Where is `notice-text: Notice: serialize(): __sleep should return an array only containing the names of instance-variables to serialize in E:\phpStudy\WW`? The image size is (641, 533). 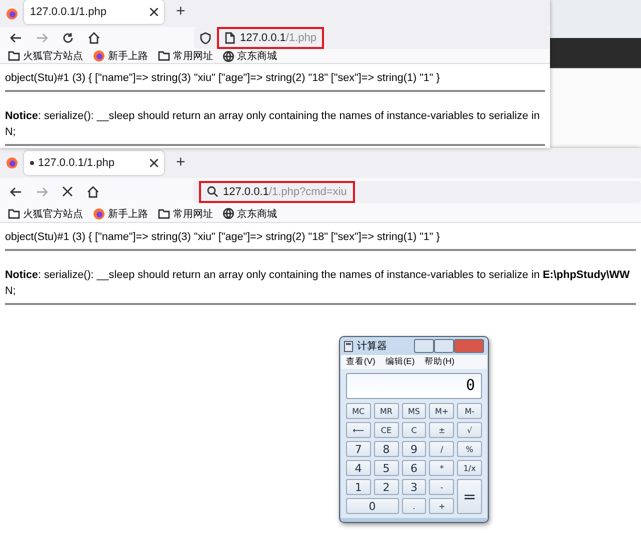 notice-text: Notice: serialize(): __sleep should return an array only containing the names of instance-variables to serialize in E:\phpStudy\WW is located at coordinates (317, 275).